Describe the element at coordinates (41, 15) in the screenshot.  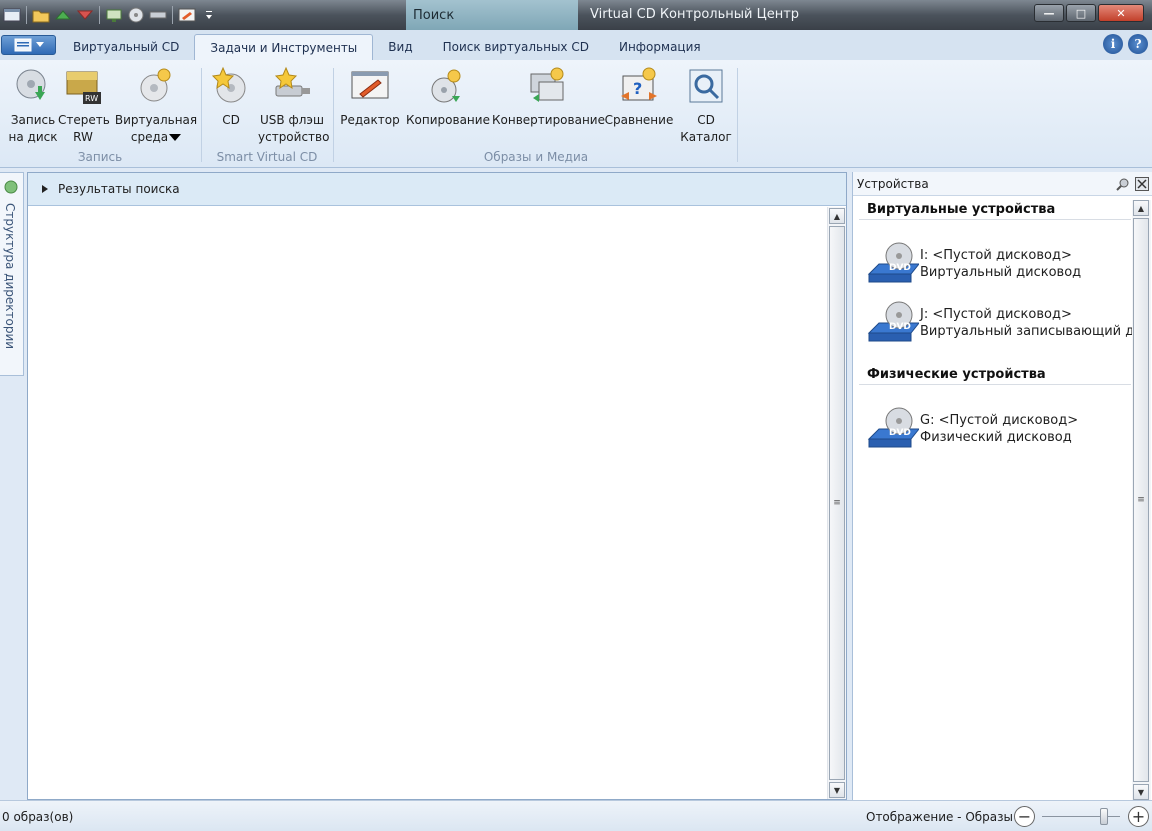
I see `open-folder-icon` at that location.